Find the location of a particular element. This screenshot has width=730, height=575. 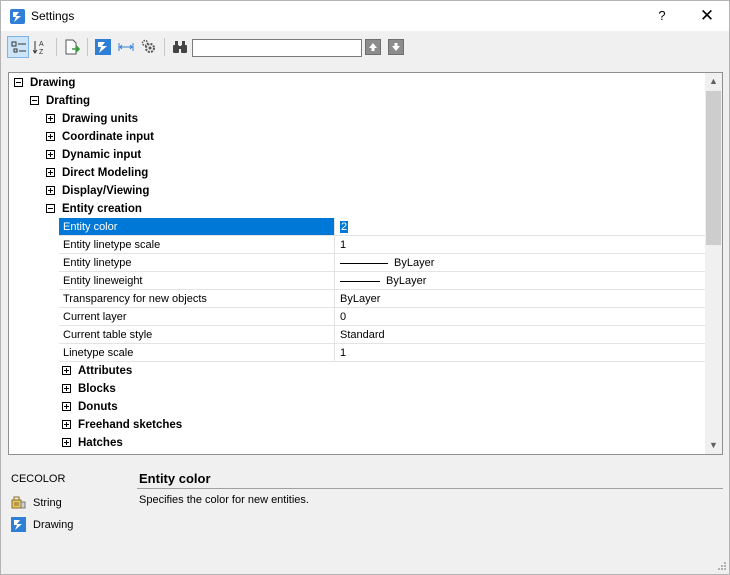

binoculars-icon is located at coordinates (180, 47).